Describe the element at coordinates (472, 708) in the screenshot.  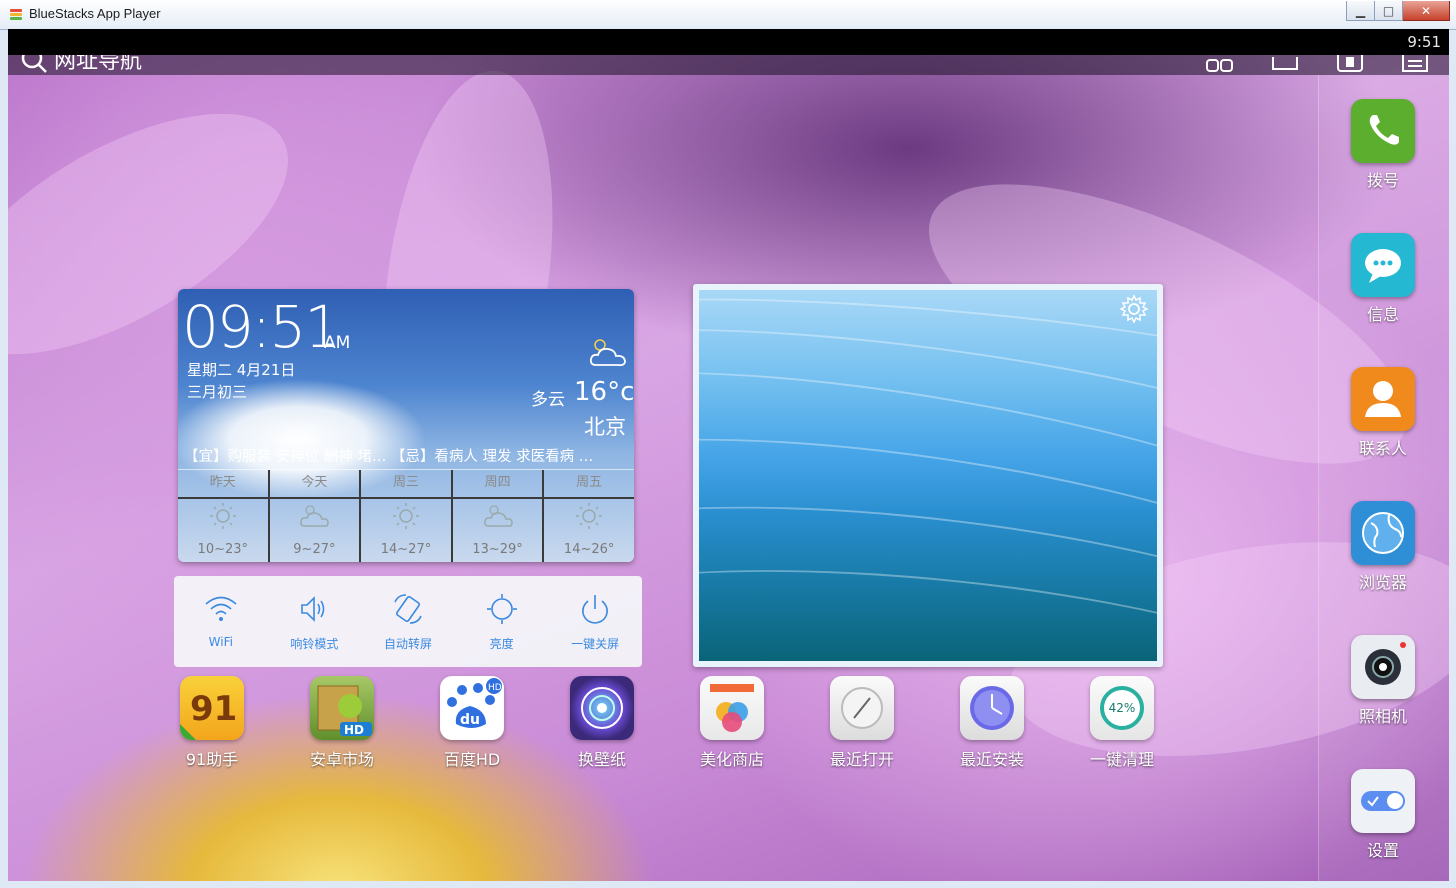
I see `baidu-hd-icon: du HD` at that location.